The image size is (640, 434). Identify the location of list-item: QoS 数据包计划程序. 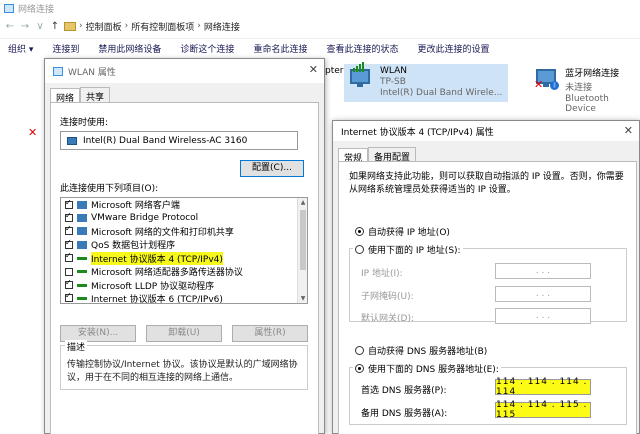
(184, 244).